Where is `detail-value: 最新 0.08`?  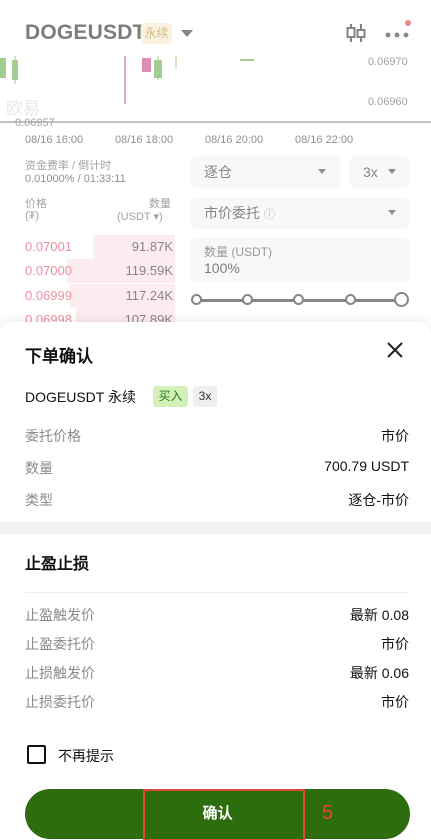 detail-value: 最新 0.08 is located at coordinates (379, 615).